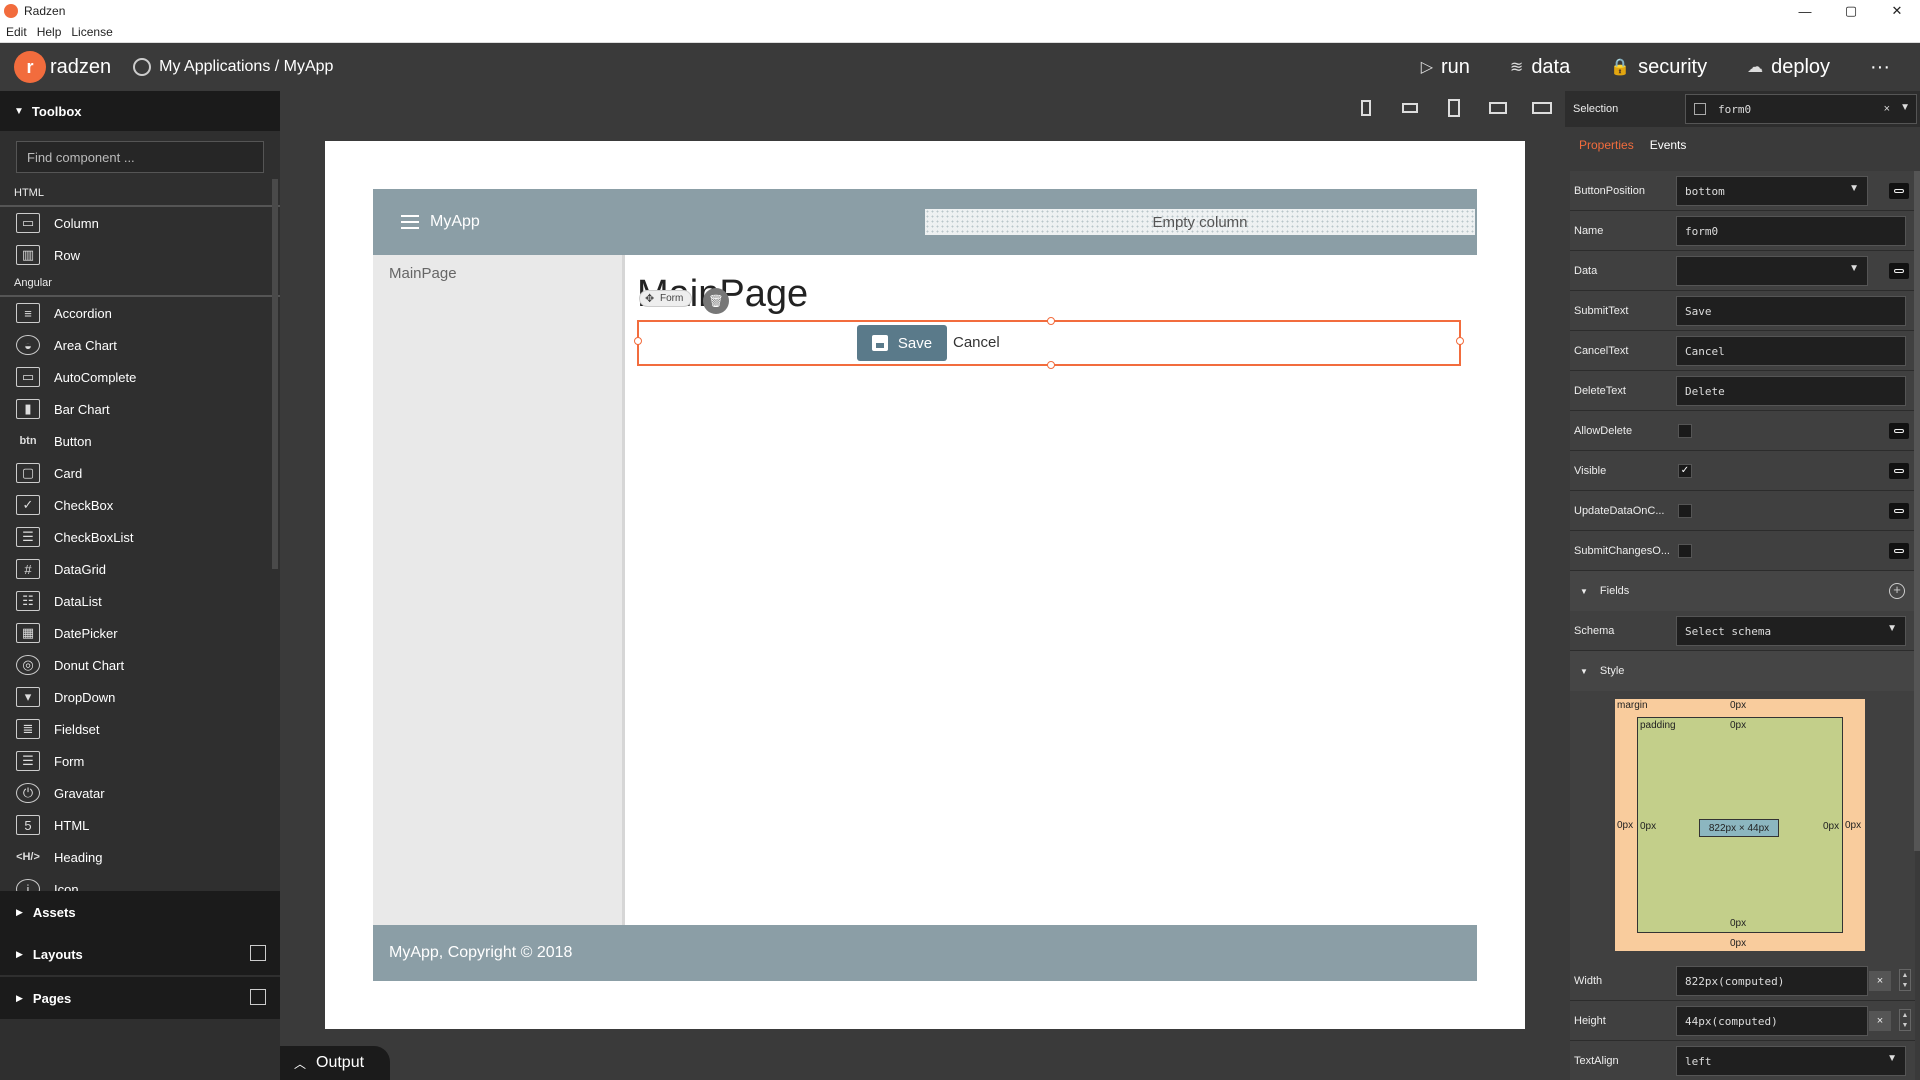  Describe the element at coordinates (1917, 511) in the screenshot. I see `properties-scrollbar` at that location.